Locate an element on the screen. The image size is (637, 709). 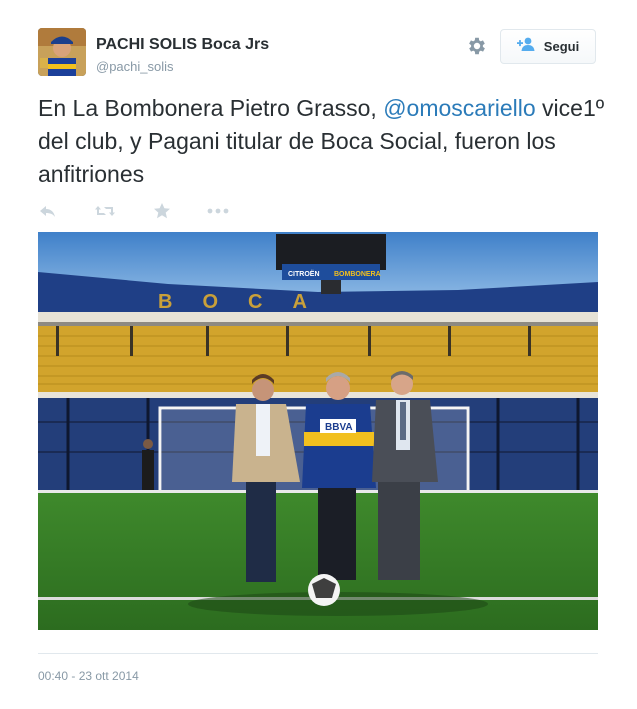
jersey-sponsor: BBVA is located at coordinates (339, 427).